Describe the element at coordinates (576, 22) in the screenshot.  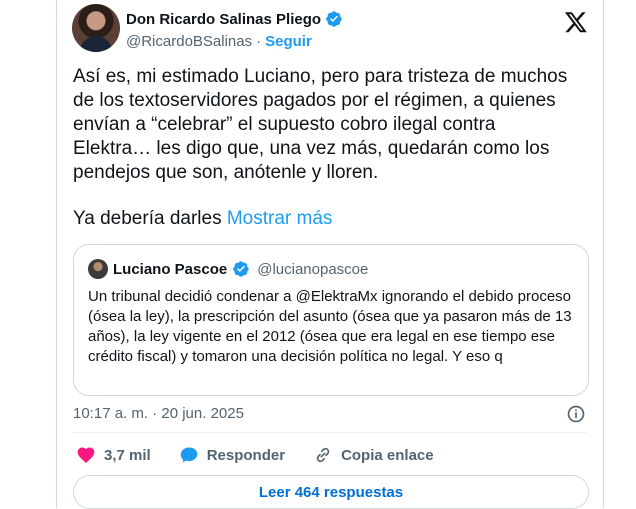
I see `x-logo-icon` at that location.